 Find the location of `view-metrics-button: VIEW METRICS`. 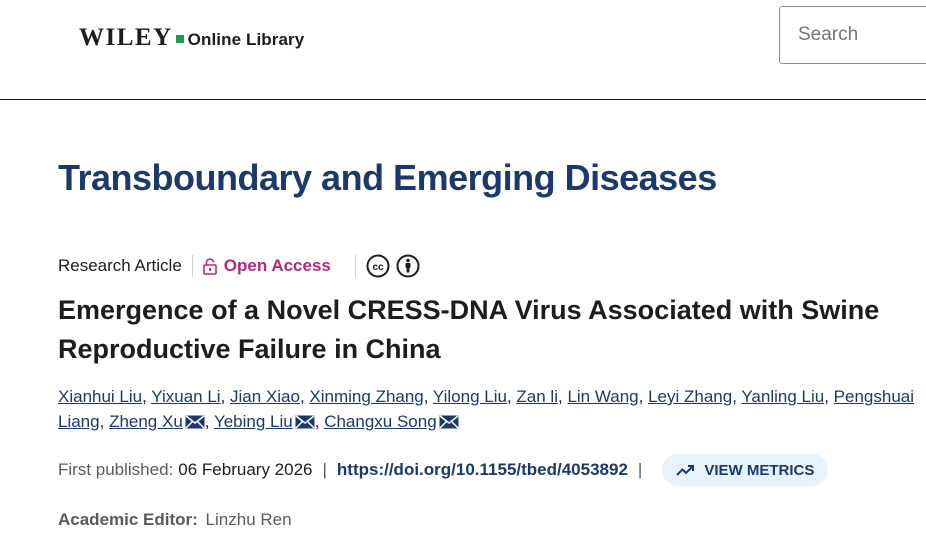

view-metrics-button: VIEW METRICS is located at coordinates (745, 470).